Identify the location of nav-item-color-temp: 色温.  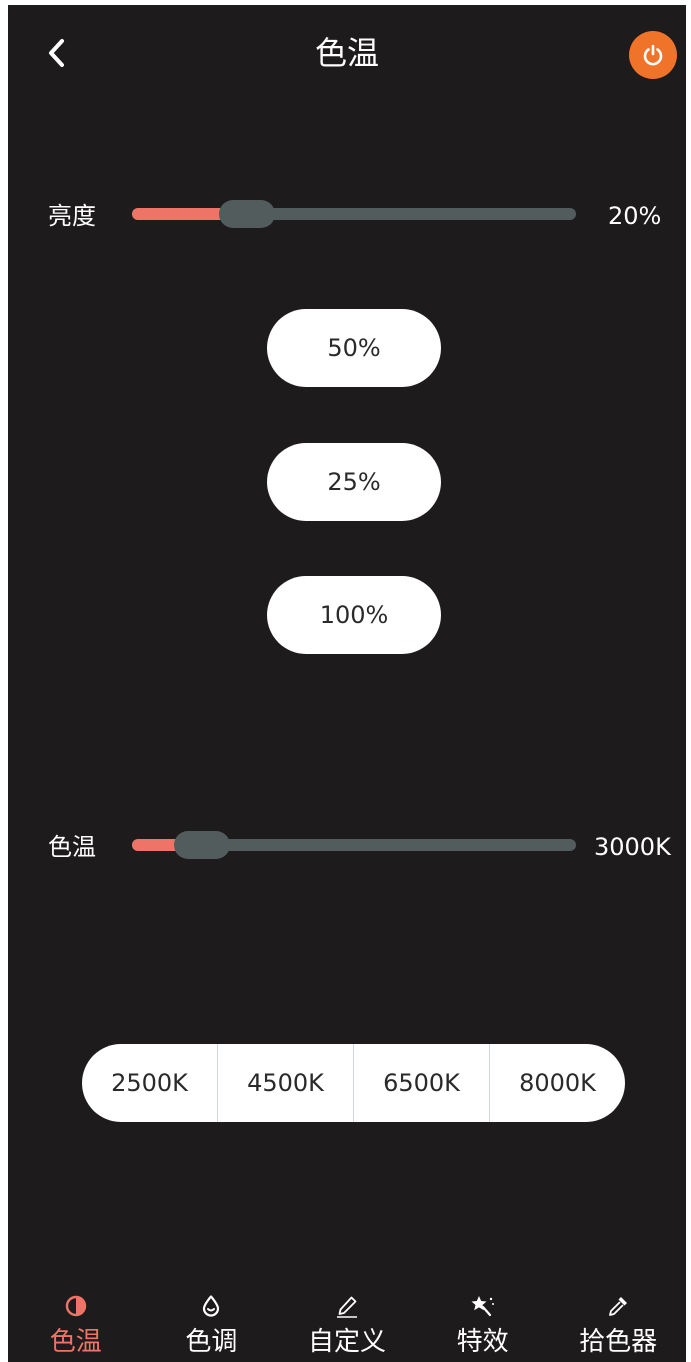
(76, 1325).